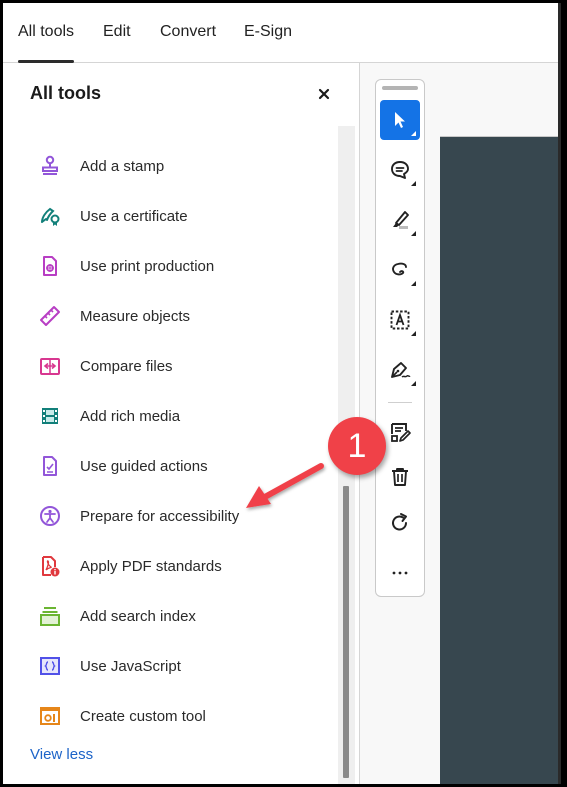 This screenshot has height=787, width=567. I want to click on tool-item-label: Add rich media, so click(130, 416).